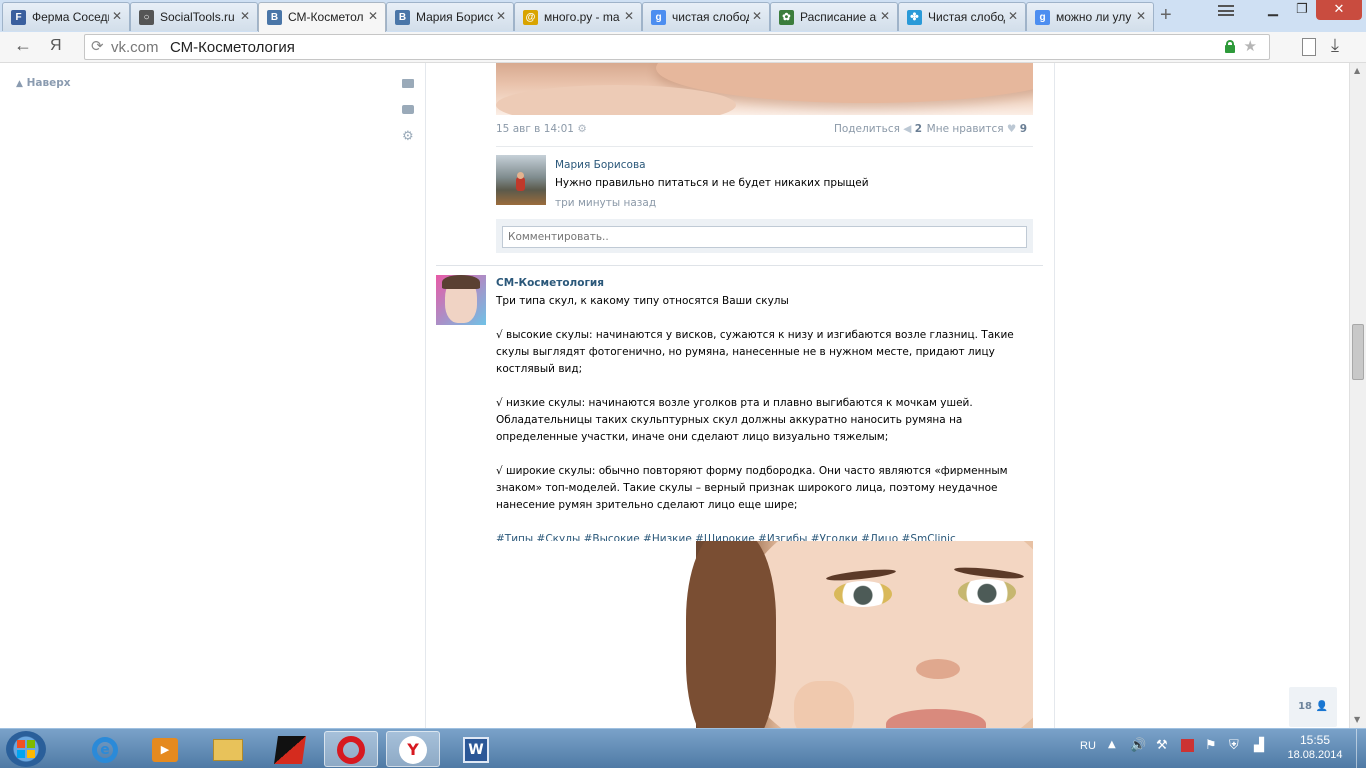  What do you see at coordinates (322, 17) in the screenshot?
I see `tab-3: В СМ-Косметол ✕` at bounding box center [322, 17].